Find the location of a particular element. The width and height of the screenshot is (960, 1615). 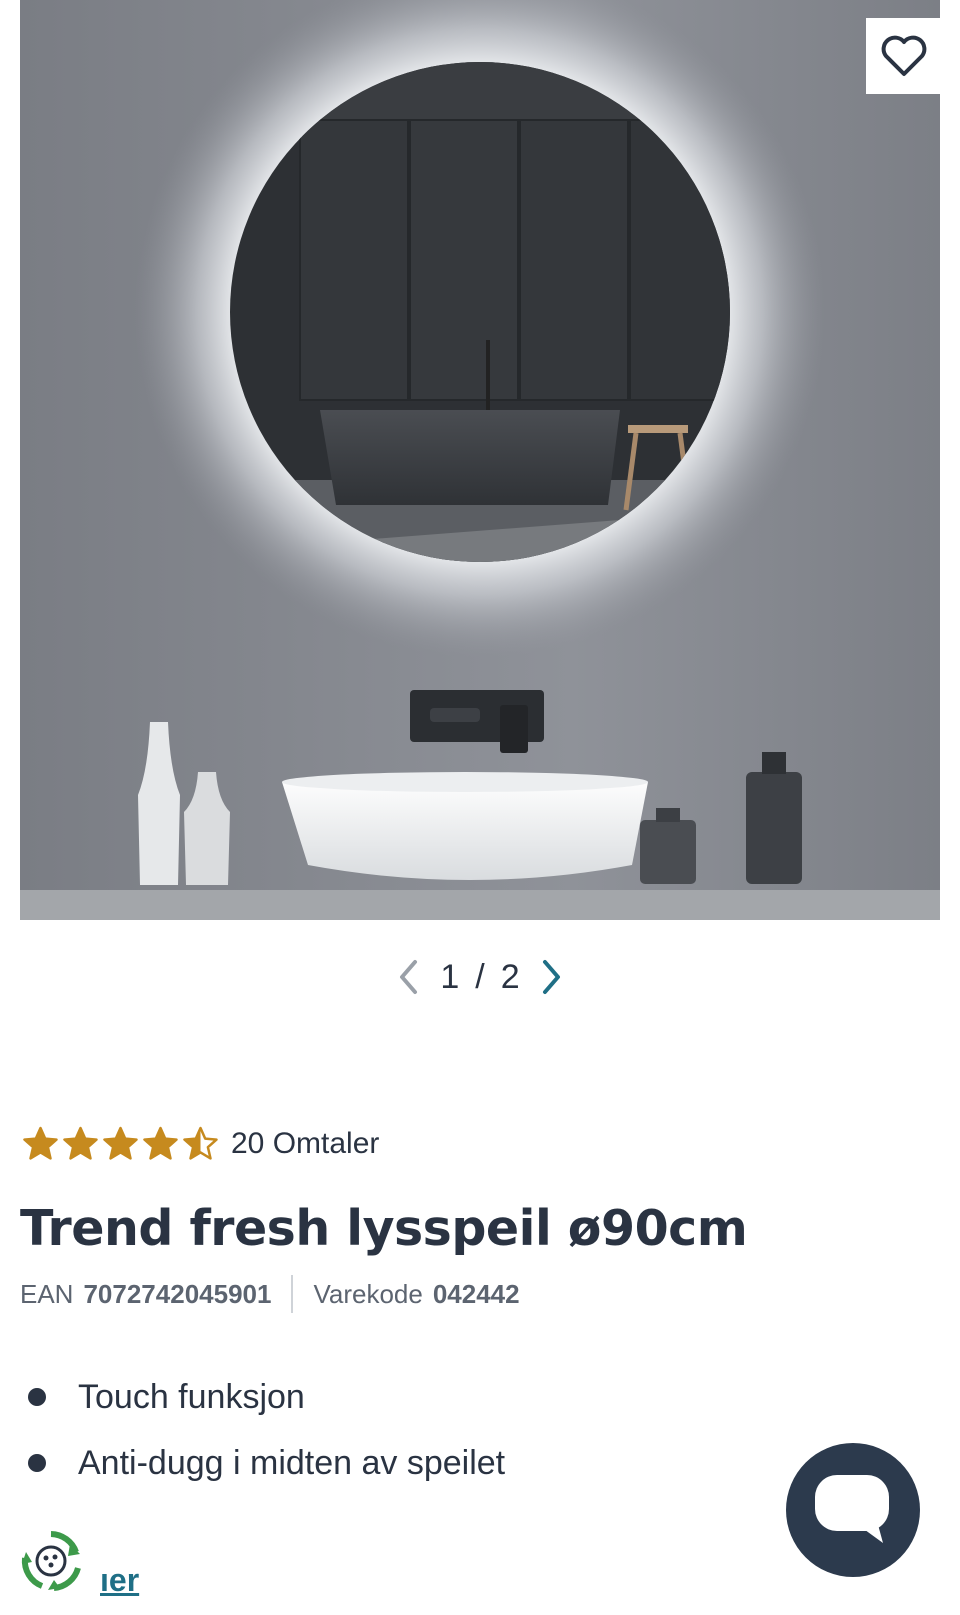

chevron-right-icon is located at coordinates (551, 977).